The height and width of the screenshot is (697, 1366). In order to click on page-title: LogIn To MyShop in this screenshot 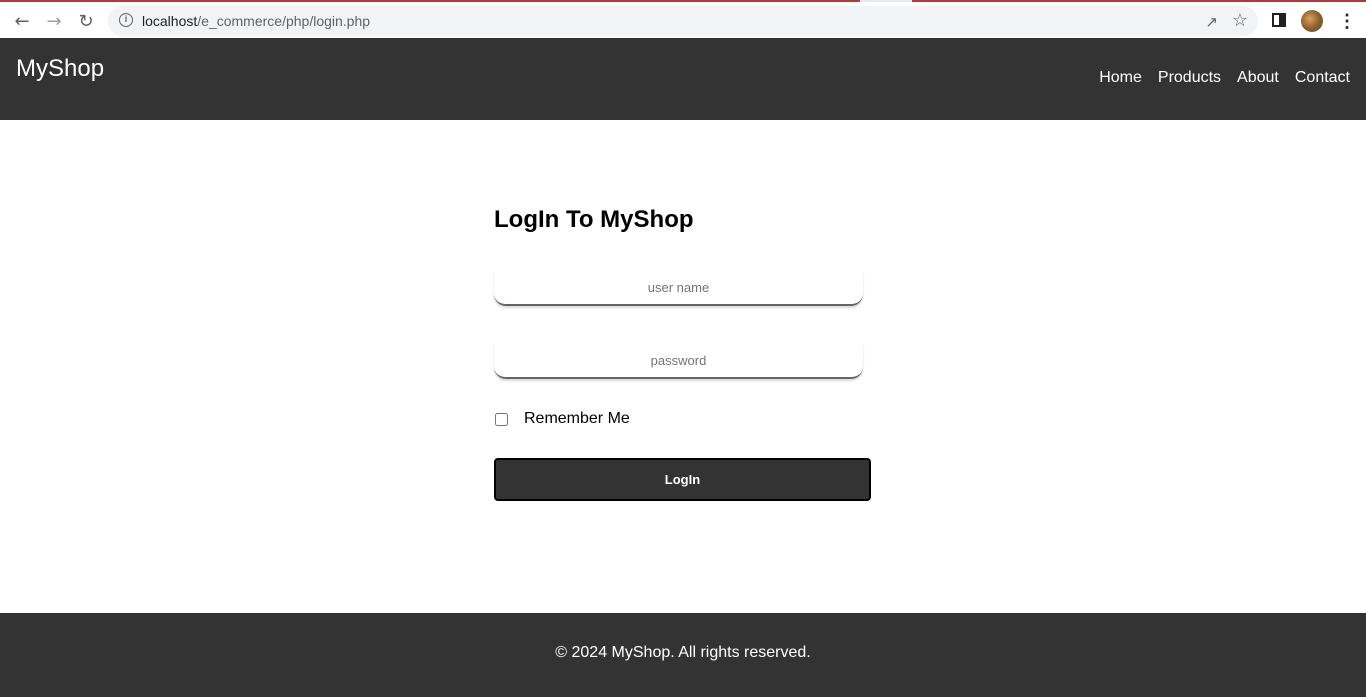, I will do `click(594, 219)`.